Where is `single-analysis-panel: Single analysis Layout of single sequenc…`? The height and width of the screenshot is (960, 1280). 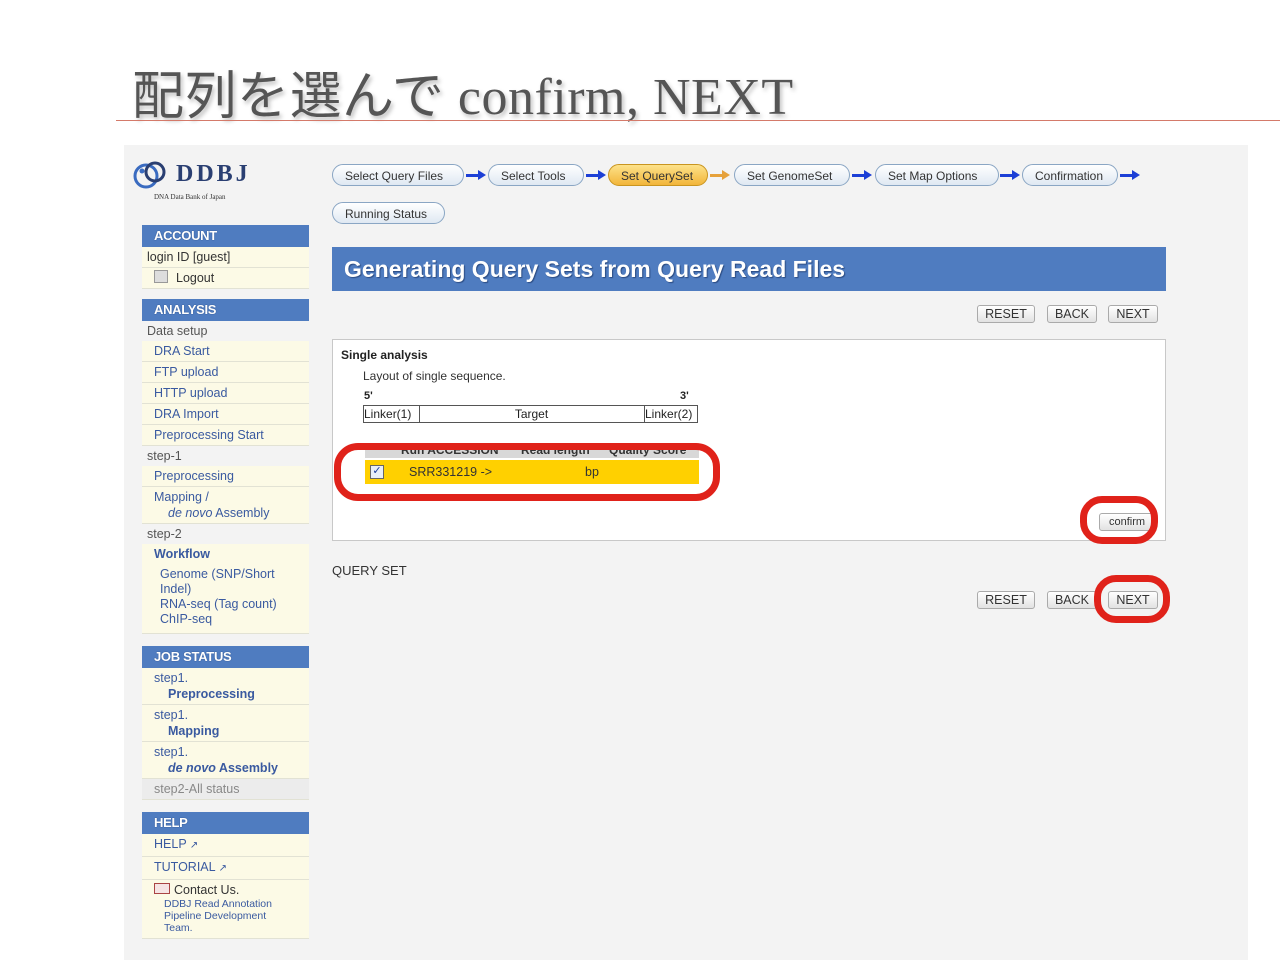 single-analysis-panel: Single analysis Layout of single sequenc… is located at coordinates (749, 440).